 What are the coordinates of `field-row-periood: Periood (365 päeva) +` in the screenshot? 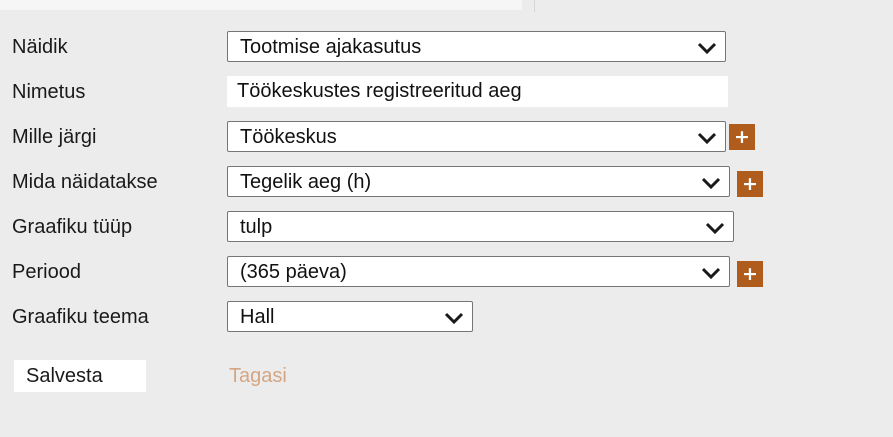 It's located at (446, 272).